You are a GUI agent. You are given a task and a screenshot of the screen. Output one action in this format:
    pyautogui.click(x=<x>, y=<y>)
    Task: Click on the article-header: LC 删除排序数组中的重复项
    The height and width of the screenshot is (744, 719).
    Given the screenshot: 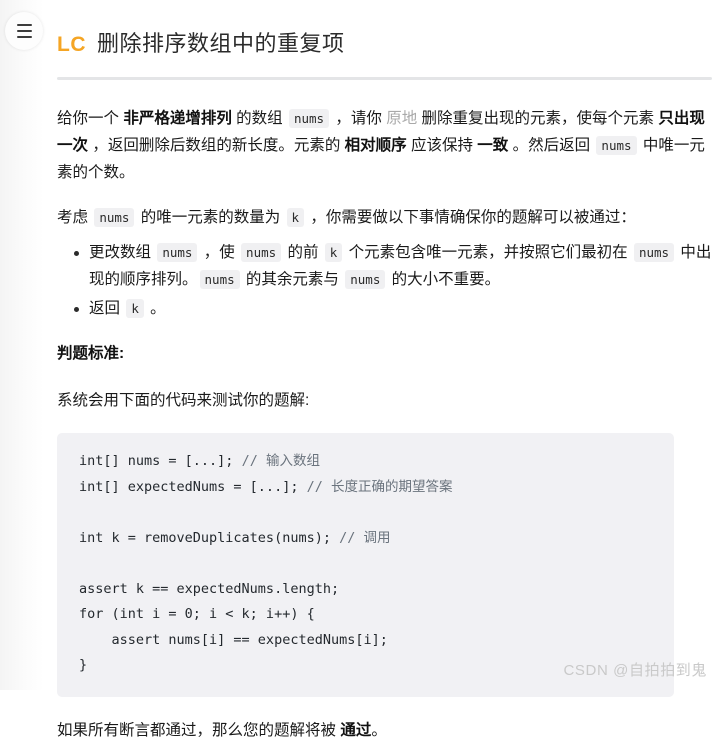 What is the action you would take?
    pyautogui.click(x=384, y=53)
    